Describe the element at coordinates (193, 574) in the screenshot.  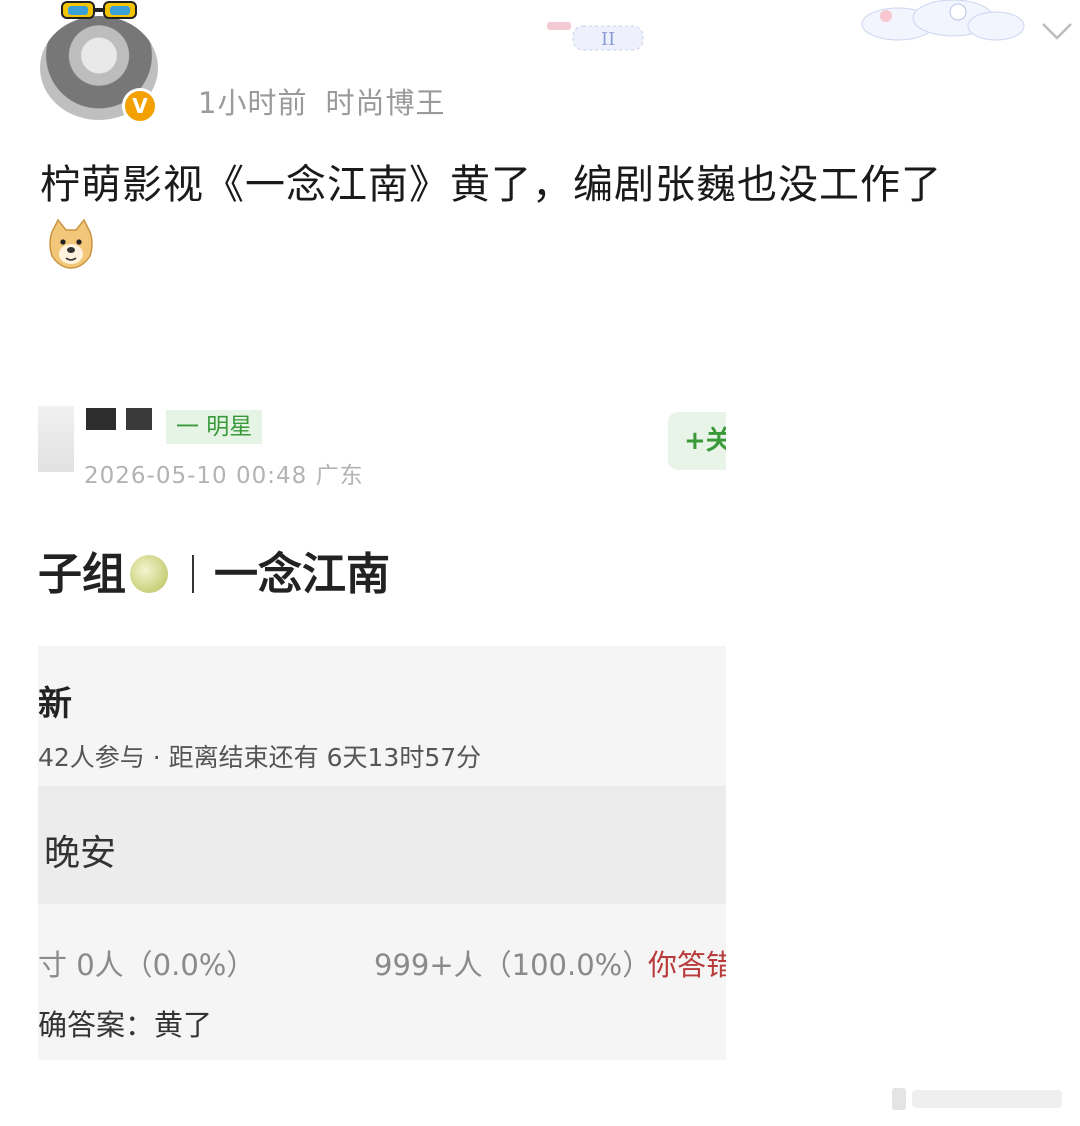
I see `divider` at that location.